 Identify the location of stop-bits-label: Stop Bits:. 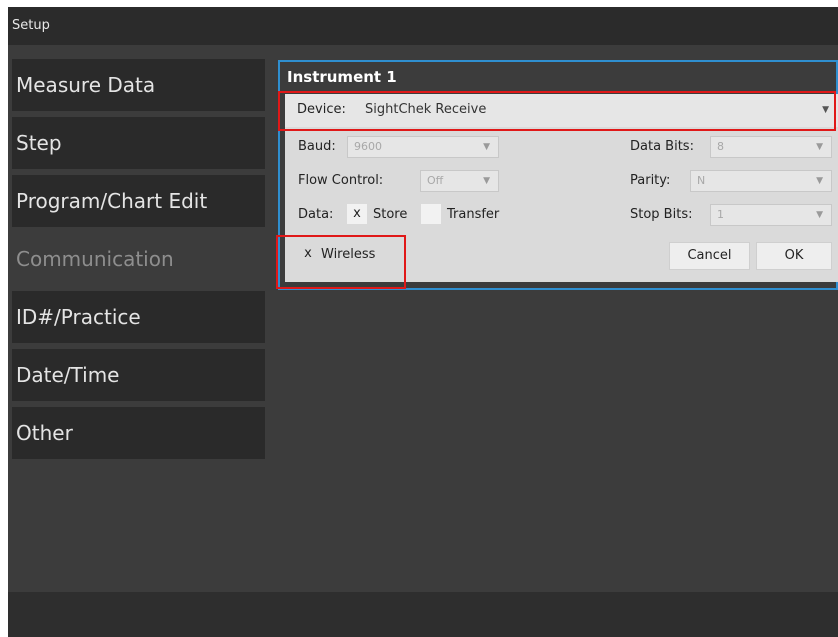
(661, 214).